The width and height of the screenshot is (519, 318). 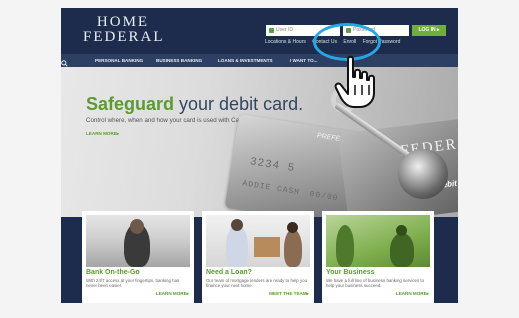 I want to click on hero-title-rest: your debit card., so click(x=239, y=104).